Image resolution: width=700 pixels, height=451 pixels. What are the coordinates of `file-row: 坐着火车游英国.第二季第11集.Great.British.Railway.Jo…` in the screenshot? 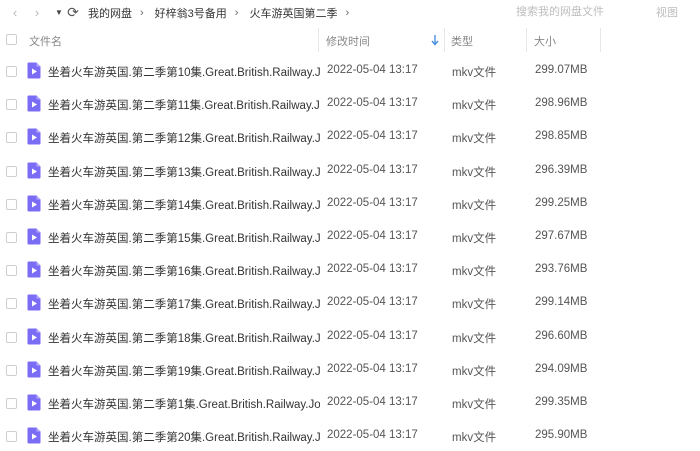 It's located at (350, 104).